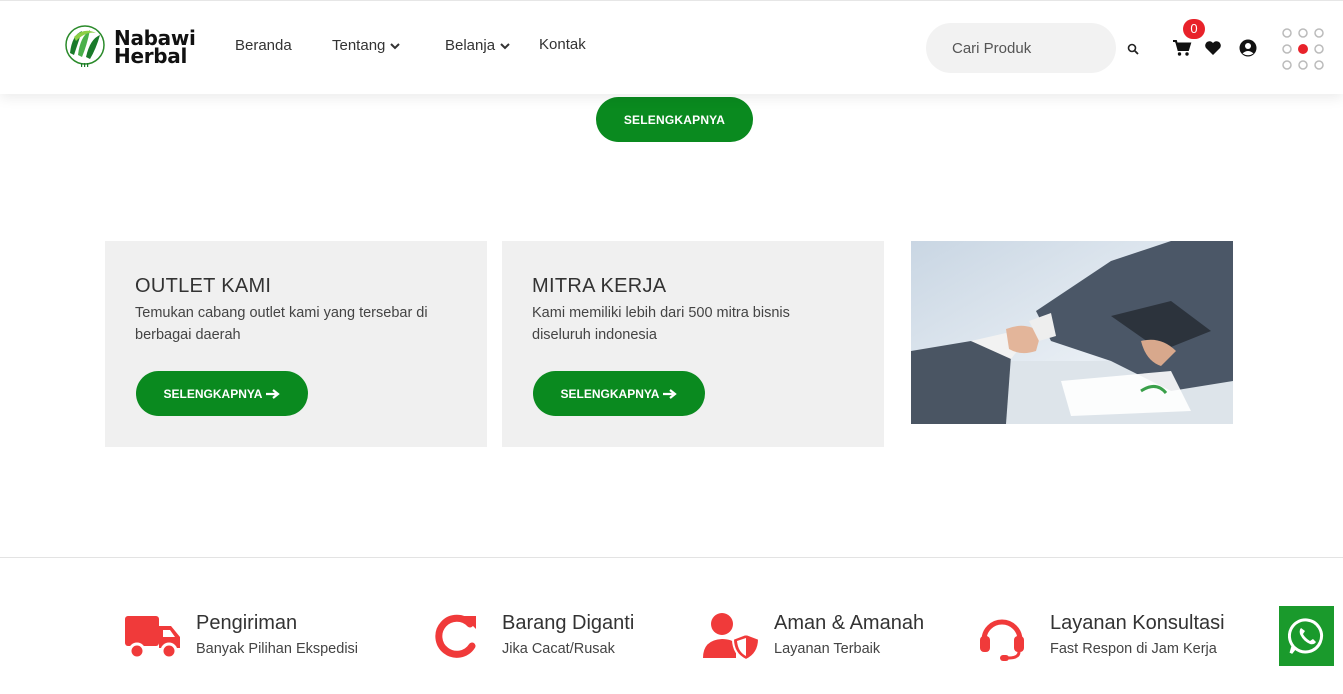  Describe the element at coordinates (558, 649) in the screenshot. I see `feature-subtitle: Jika Cacat/Rusak` at that location.